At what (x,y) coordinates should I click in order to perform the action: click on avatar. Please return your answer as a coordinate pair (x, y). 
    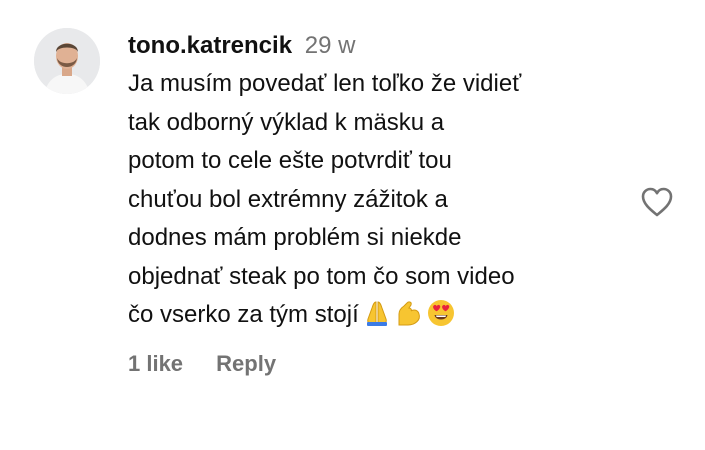
    Looking at the image, I should click on (67, 61).